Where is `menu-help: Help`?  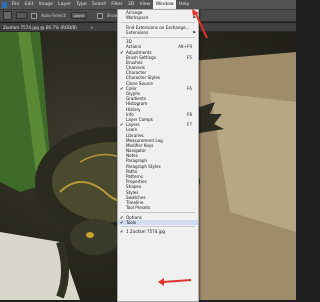 menu-help: Help is located at coordinates (184, 4).